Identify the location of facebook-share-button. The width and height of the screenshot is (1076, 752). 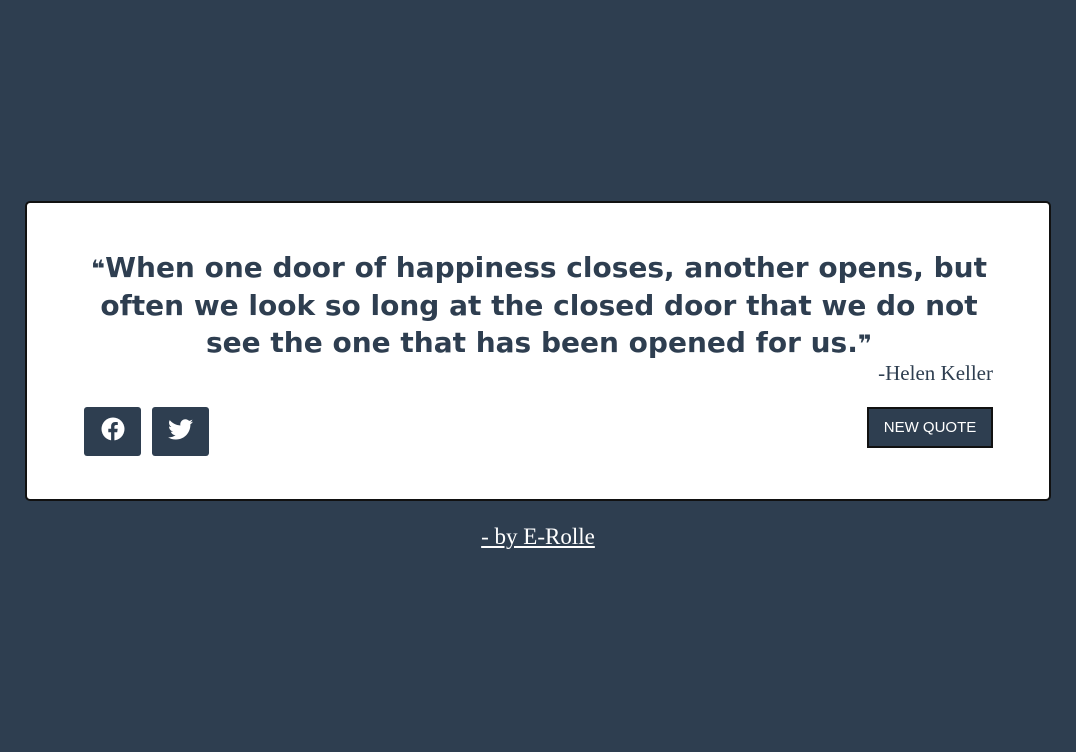
(112, 431).